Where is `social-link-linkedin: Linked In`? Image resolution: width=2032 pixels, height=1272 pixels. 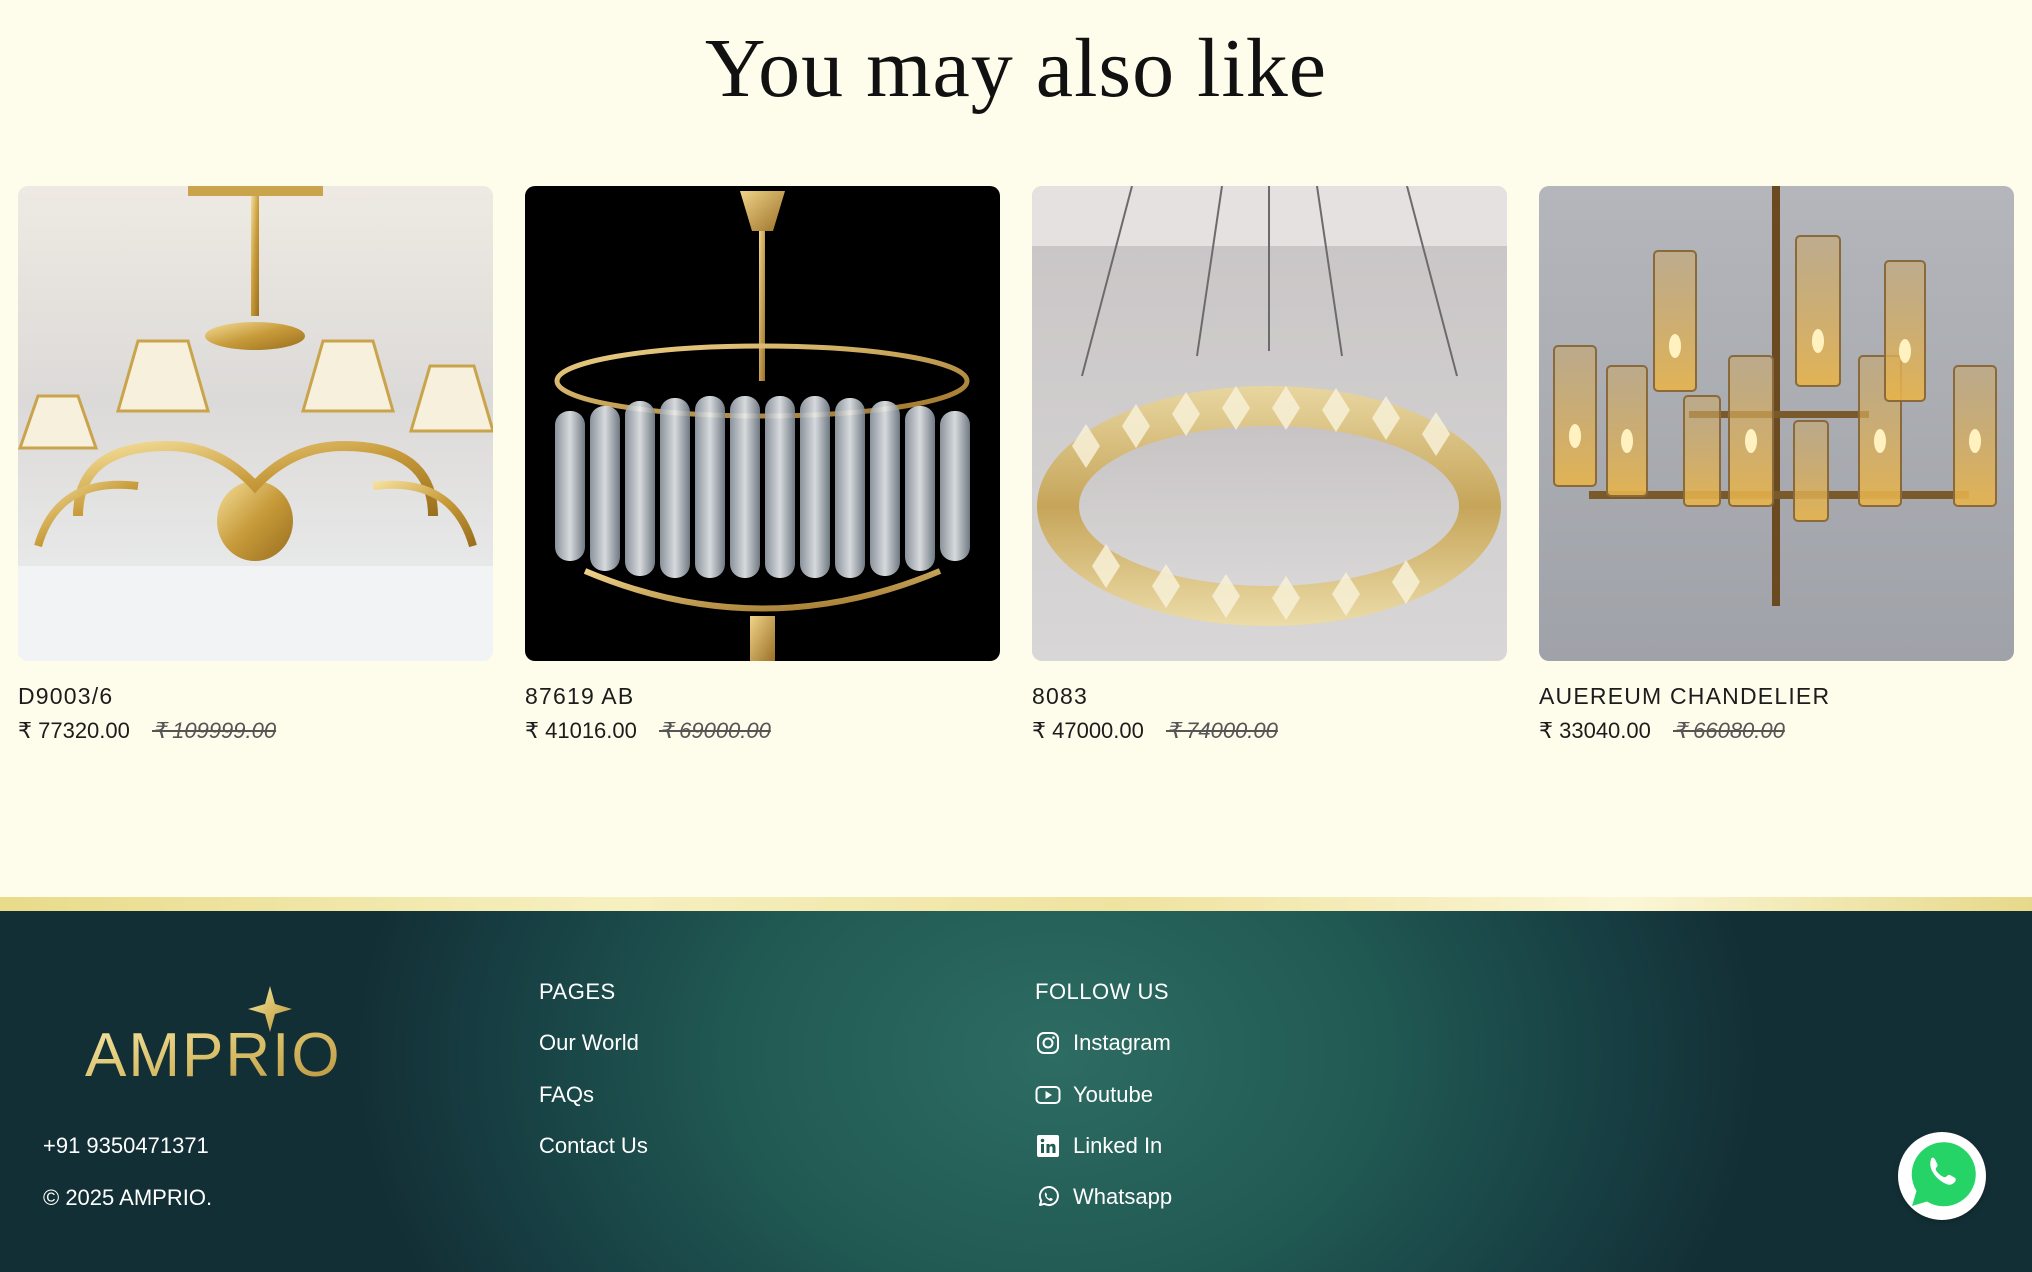 social-link-linkedin: Linked In is located at coordinates (1098, 1146).